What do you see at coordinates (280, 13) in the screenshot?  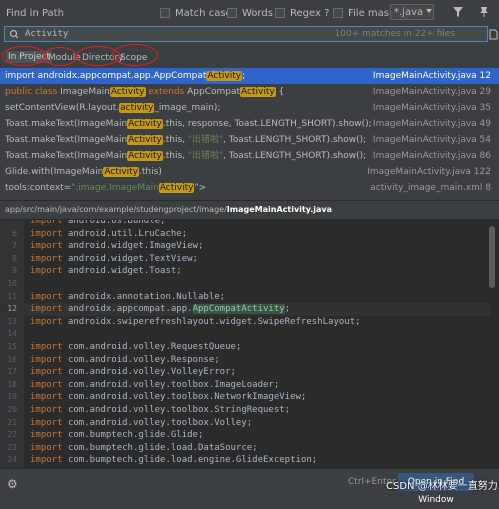 I see `regex-checkbox` at bounding box center [280, 13].